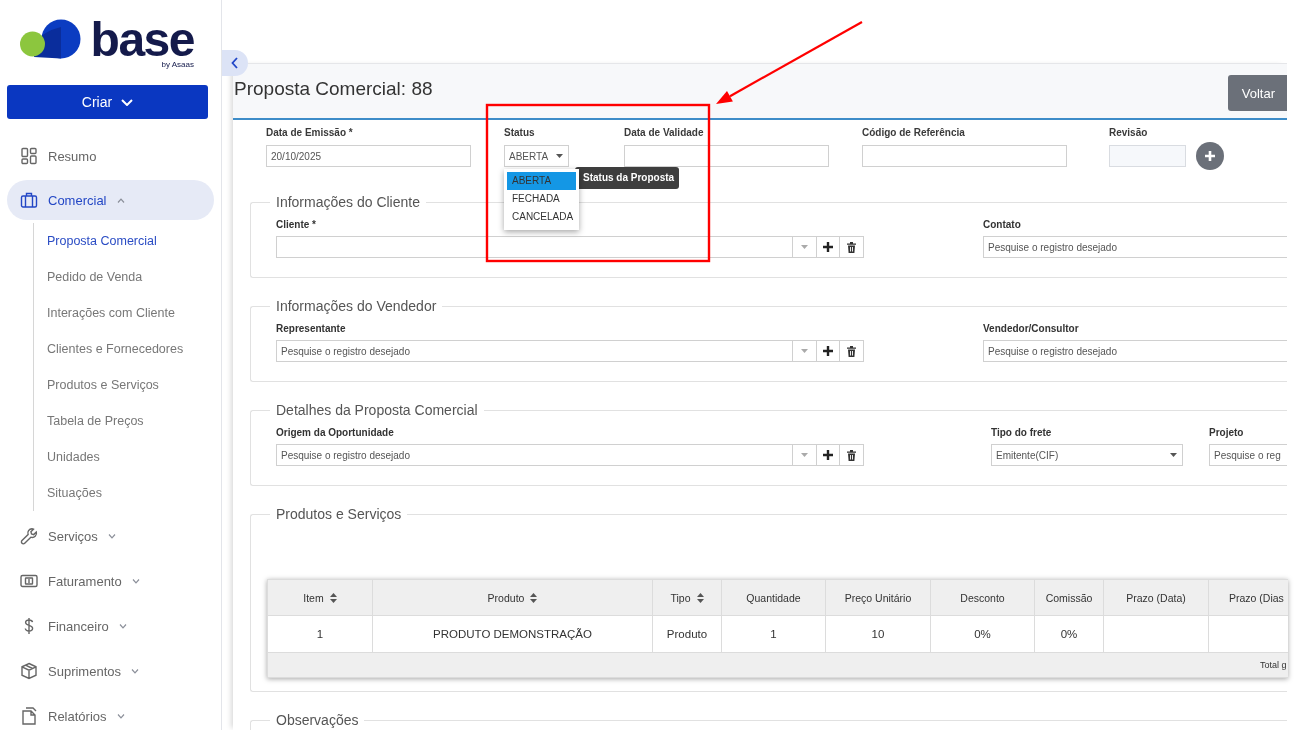  I want to click on logo-tagline: by Asaas, so click(177, 64).